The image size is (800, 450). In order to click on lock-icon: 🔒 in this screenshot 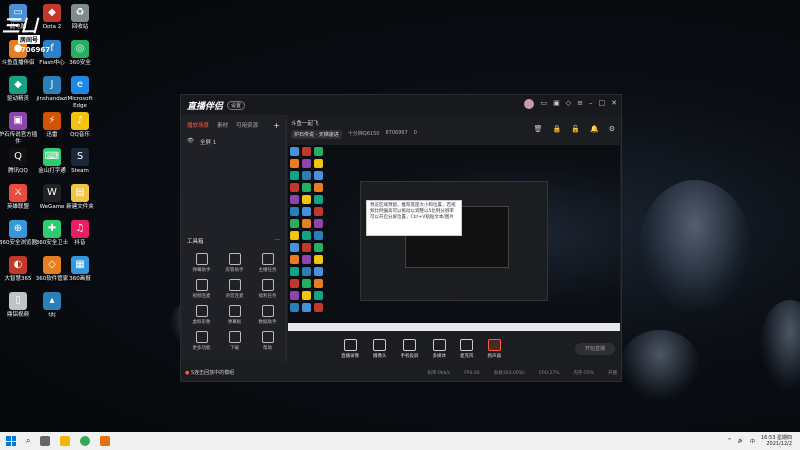, I will do `click(557, 129)`.